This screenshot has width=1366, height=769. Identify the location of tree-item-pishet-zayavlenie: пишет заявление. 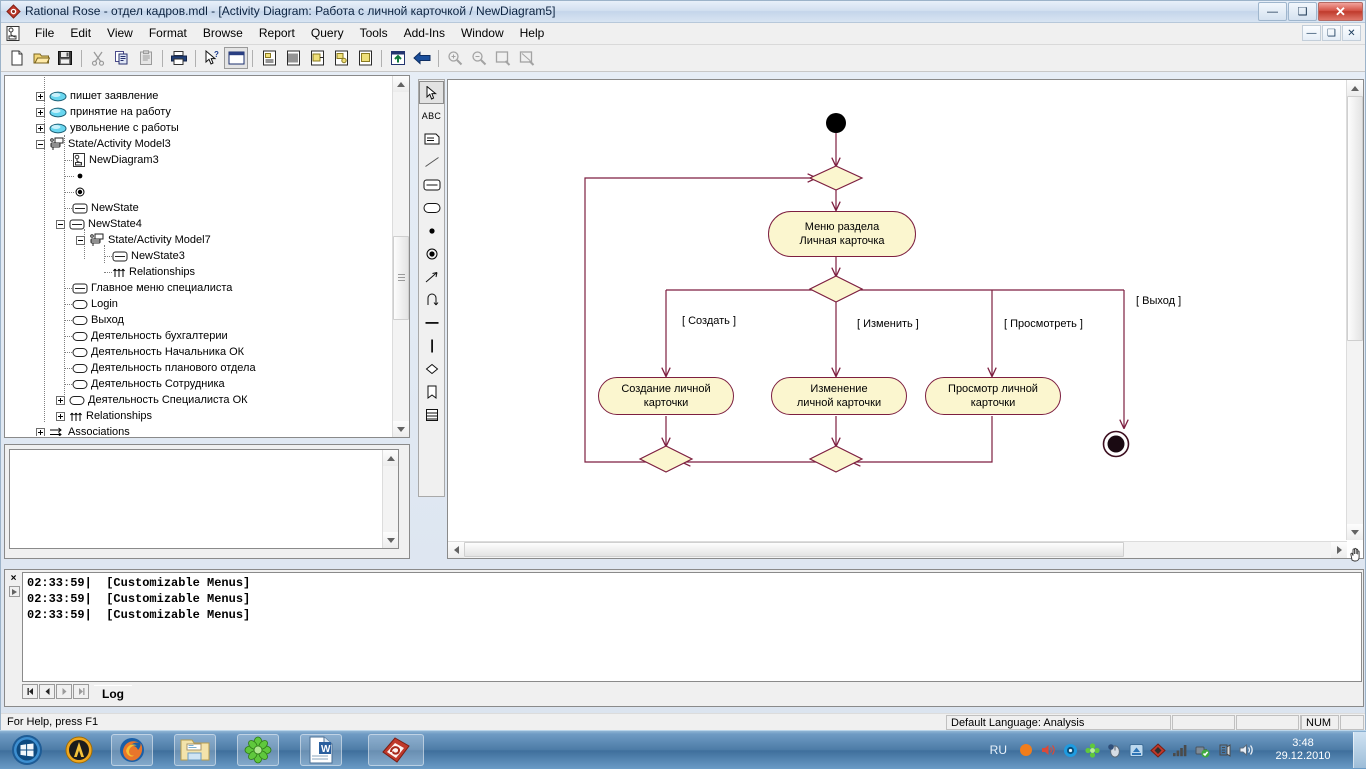
(97, 96).